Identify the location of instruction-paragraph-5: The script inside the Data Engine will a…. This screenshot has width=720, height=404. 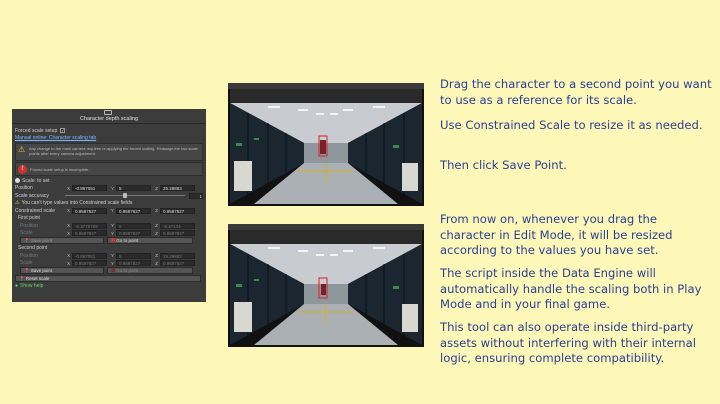
(571, 289).